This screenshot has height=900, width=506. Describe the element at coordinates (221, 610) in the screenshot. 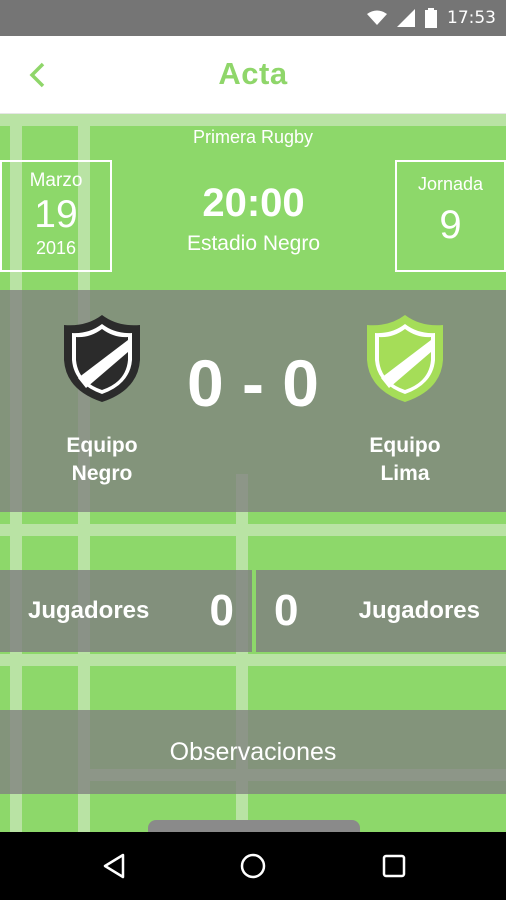

I see `home-players-count: 0` at that location.